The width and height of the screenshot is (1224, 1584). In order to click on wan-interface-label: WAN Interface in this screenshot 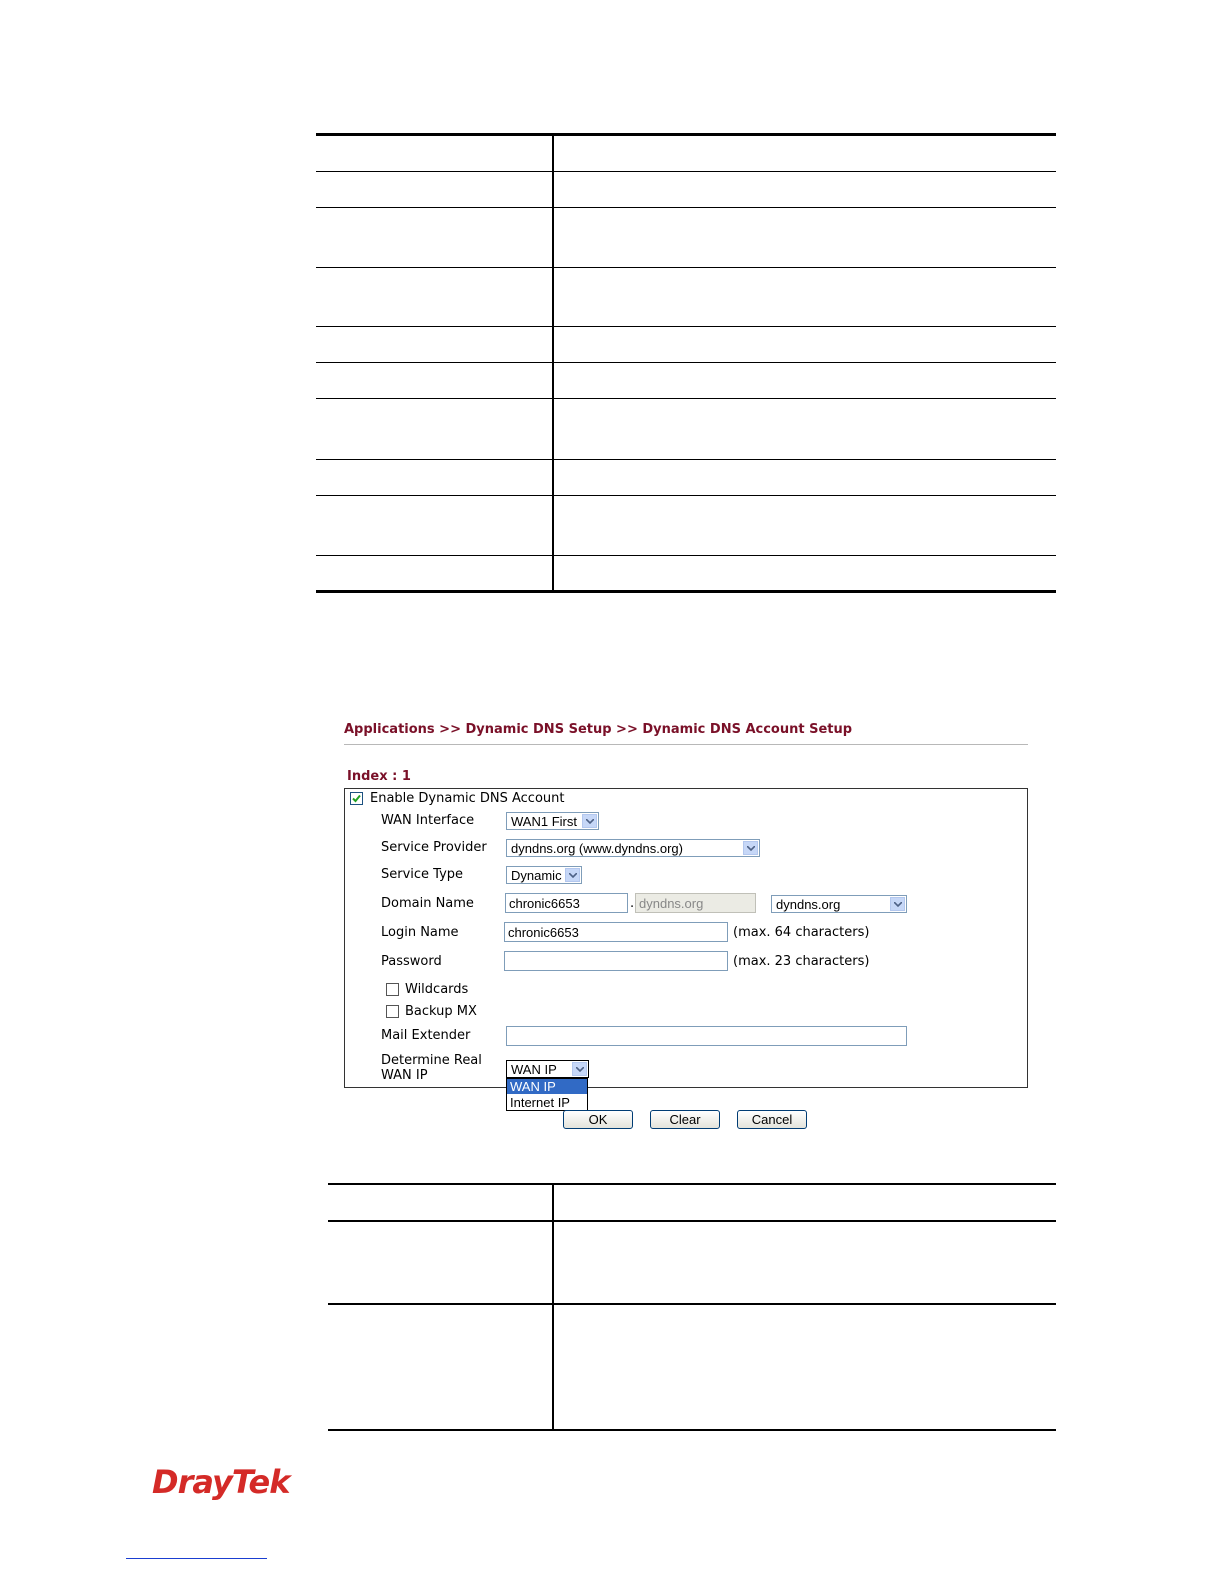, I will do `click(428, 820)`.